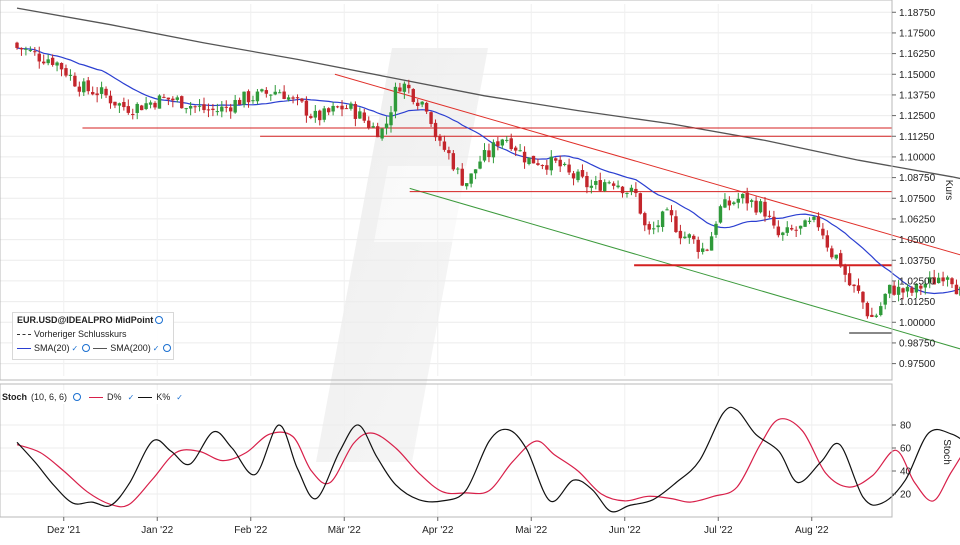 The image size is (960, 545). I want to click on price-tick-label: 1.16250, so click(917, 54).